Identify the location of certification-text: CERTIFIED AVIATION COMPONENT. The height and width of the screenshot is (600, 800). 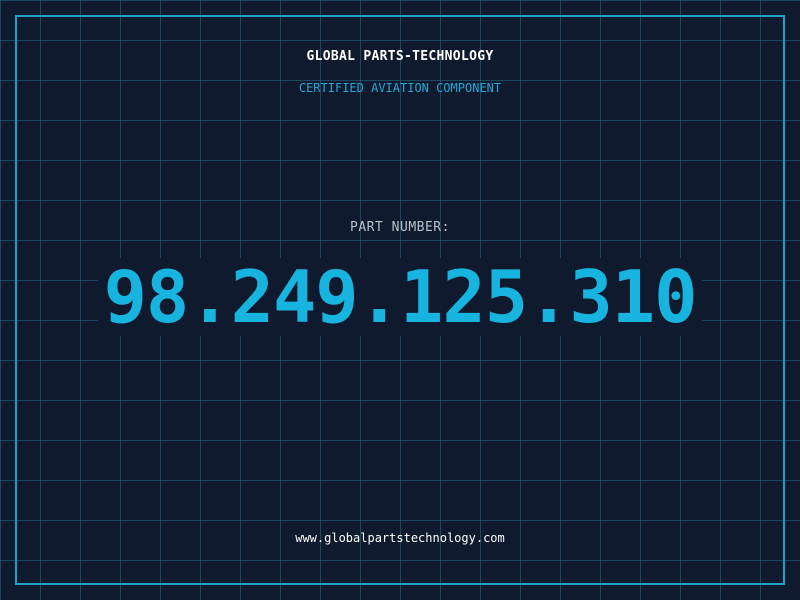
(400, 88).